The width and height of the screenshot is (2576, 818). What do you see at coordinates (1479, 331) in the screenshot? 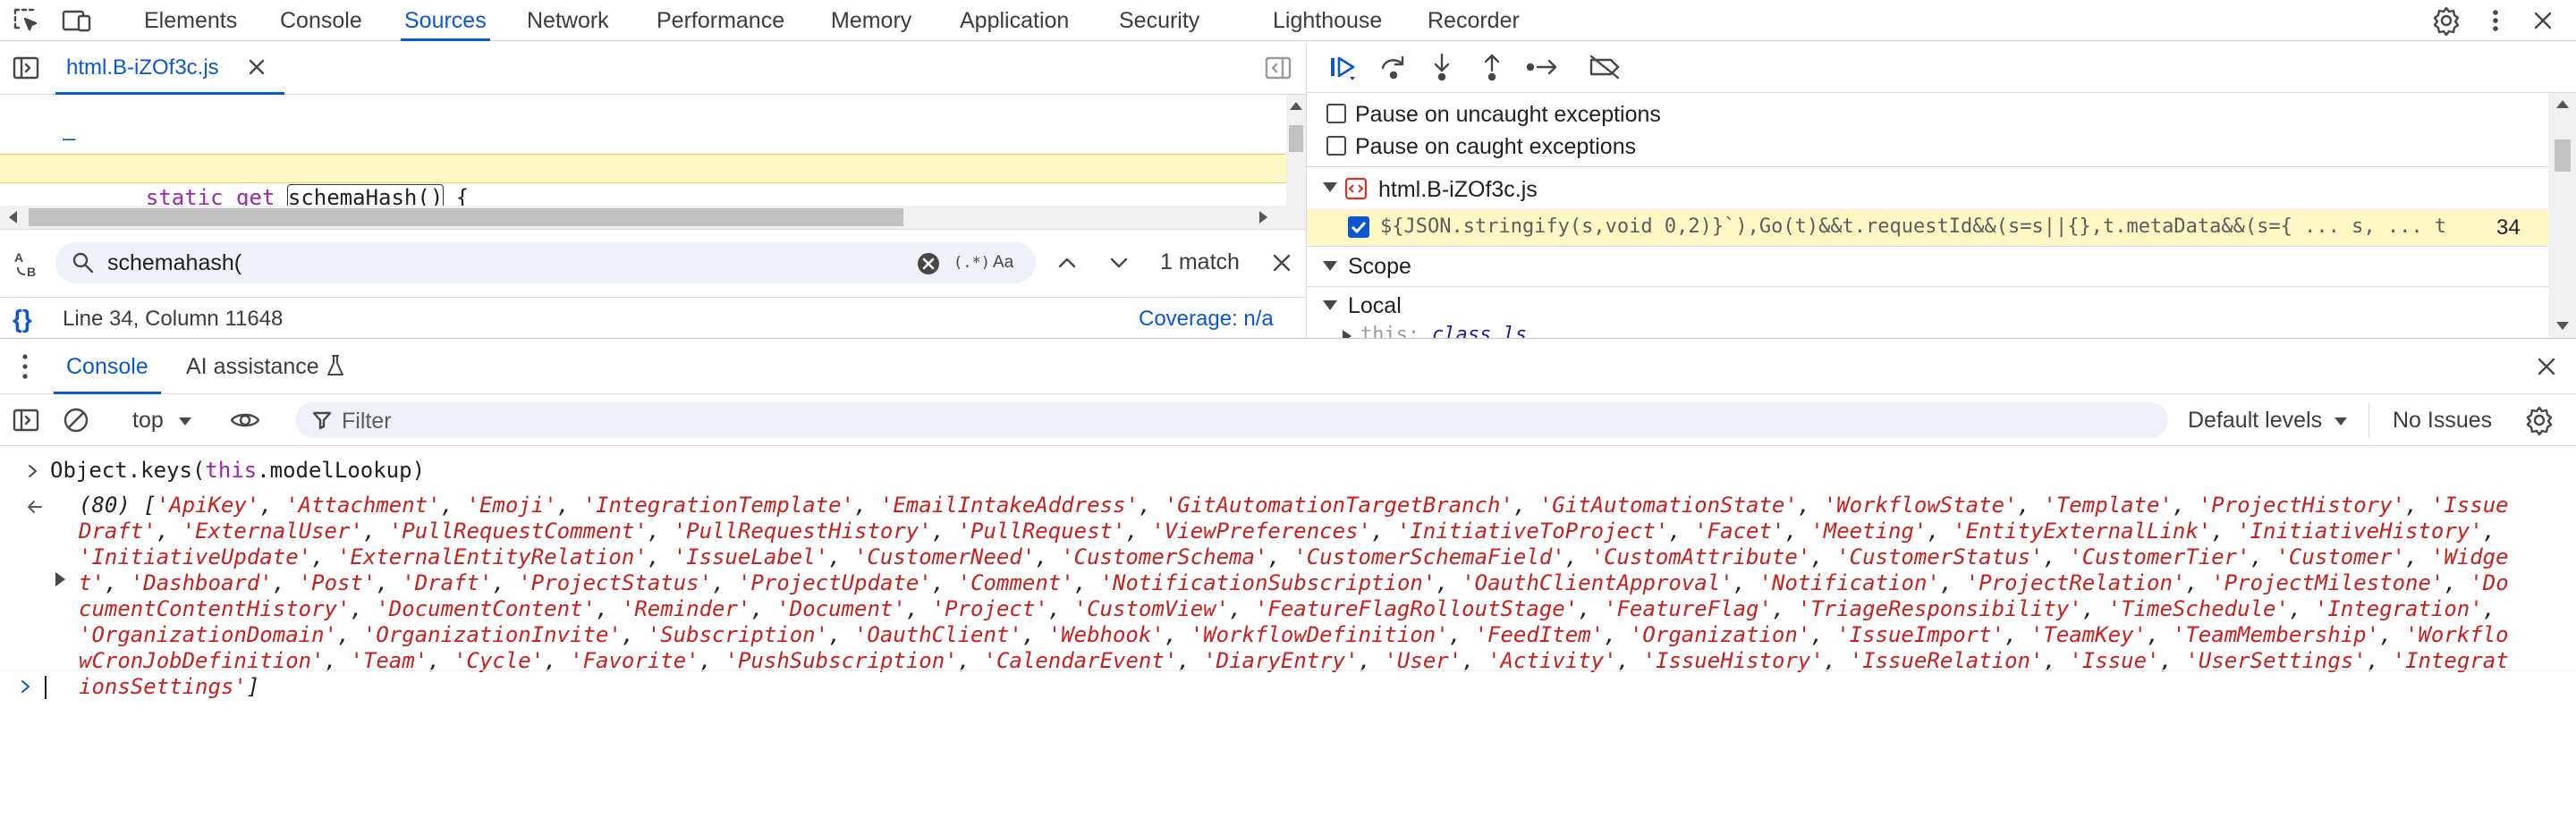
I see `scope-value: class ls` at bounding box center [1479, 331].